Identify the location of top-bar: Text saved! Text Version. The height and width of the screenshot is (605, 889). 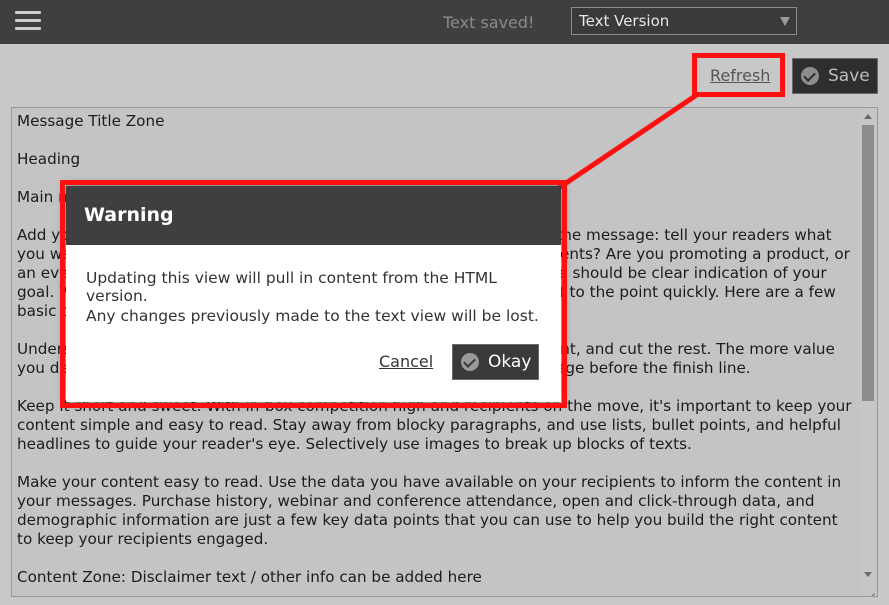
(444, 22).